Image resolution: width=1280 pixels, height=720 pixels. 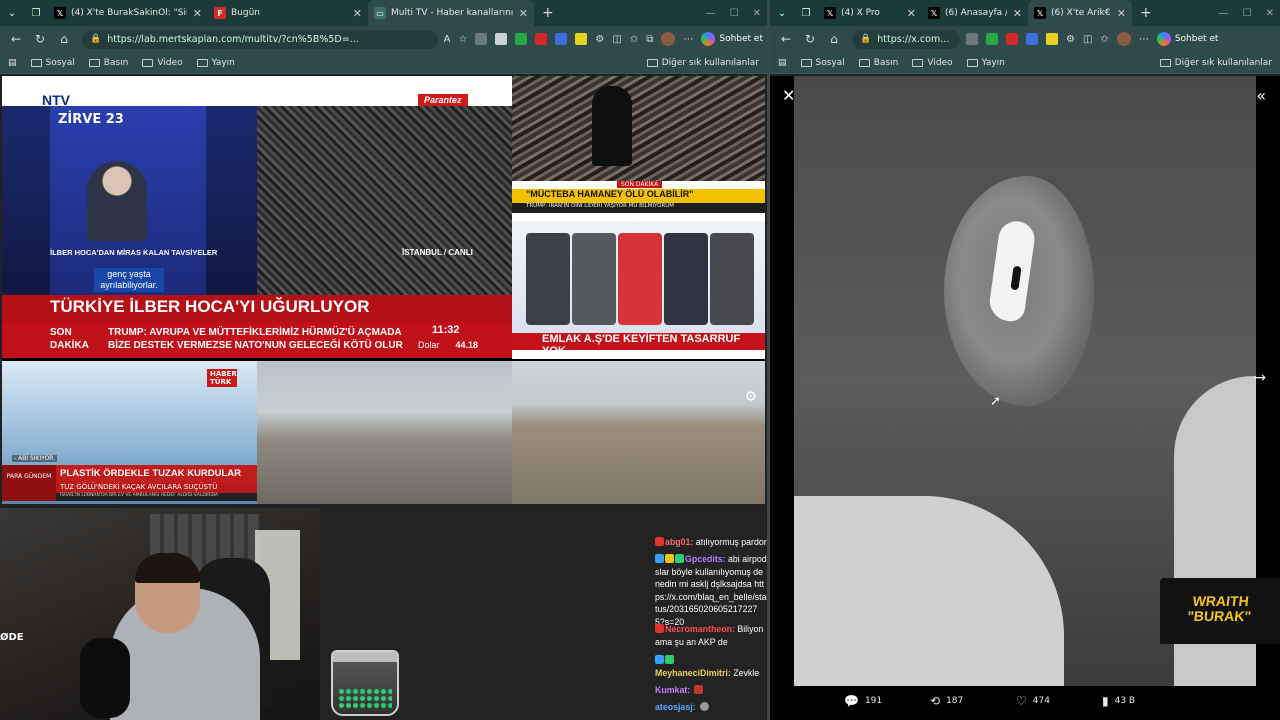 What do you see at coordinates (788, 95) in the screenshot?
I see `close-icon: ✕` at bounding box center [788, 95].